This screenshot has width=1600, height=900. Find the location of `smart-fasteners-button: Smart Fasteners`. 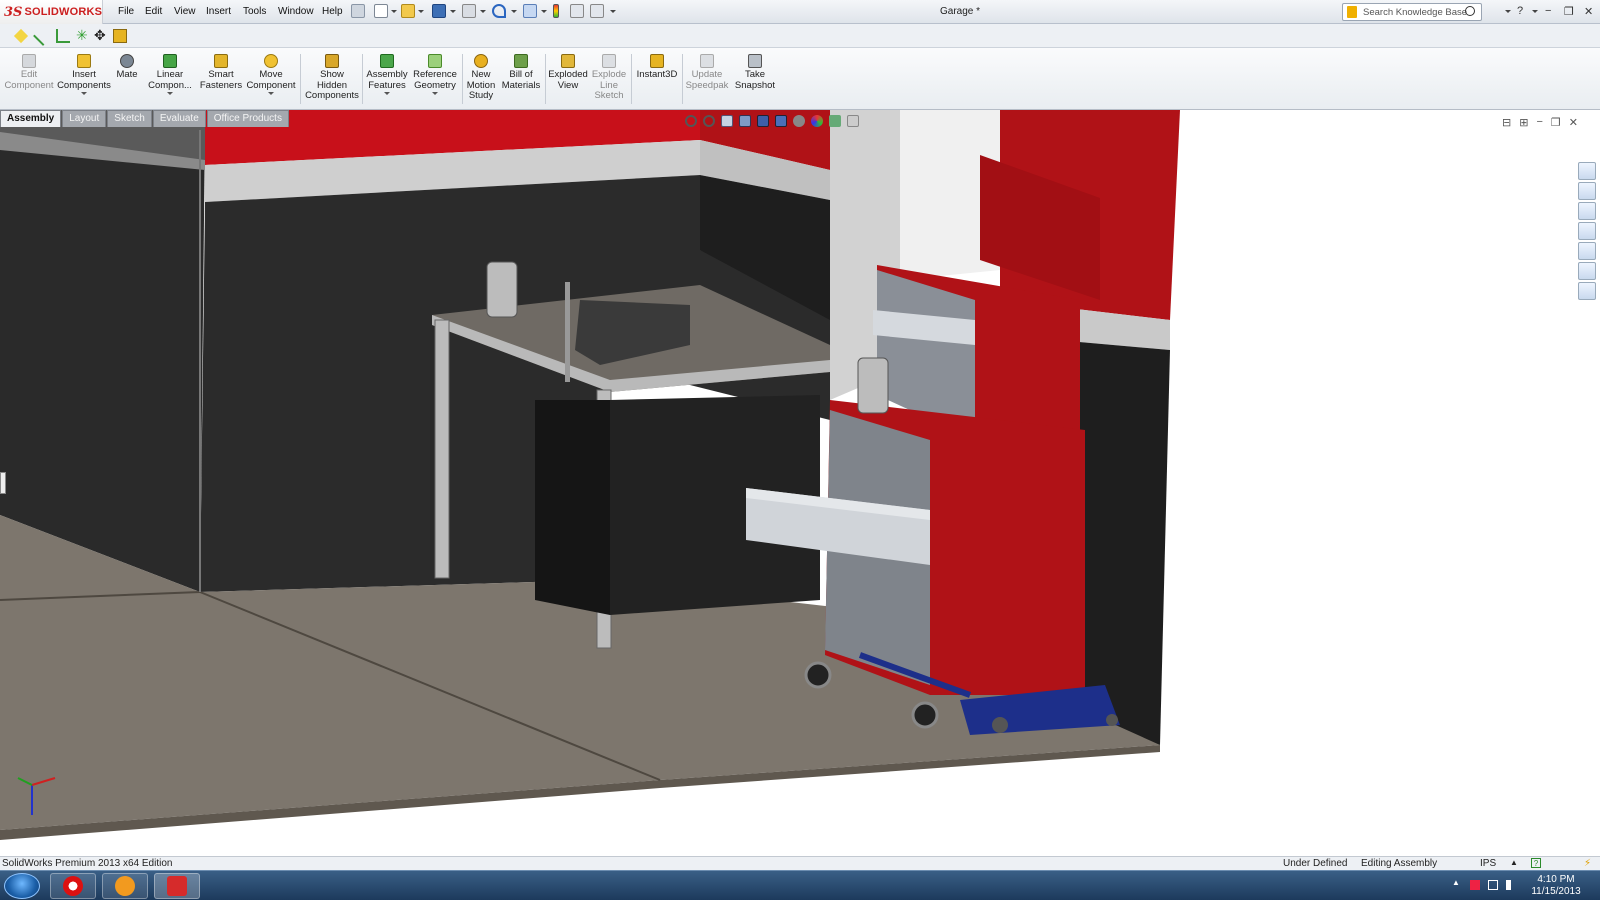

smart-fasteners-button: Smart Fasteners is located at coordinates (221, 72).